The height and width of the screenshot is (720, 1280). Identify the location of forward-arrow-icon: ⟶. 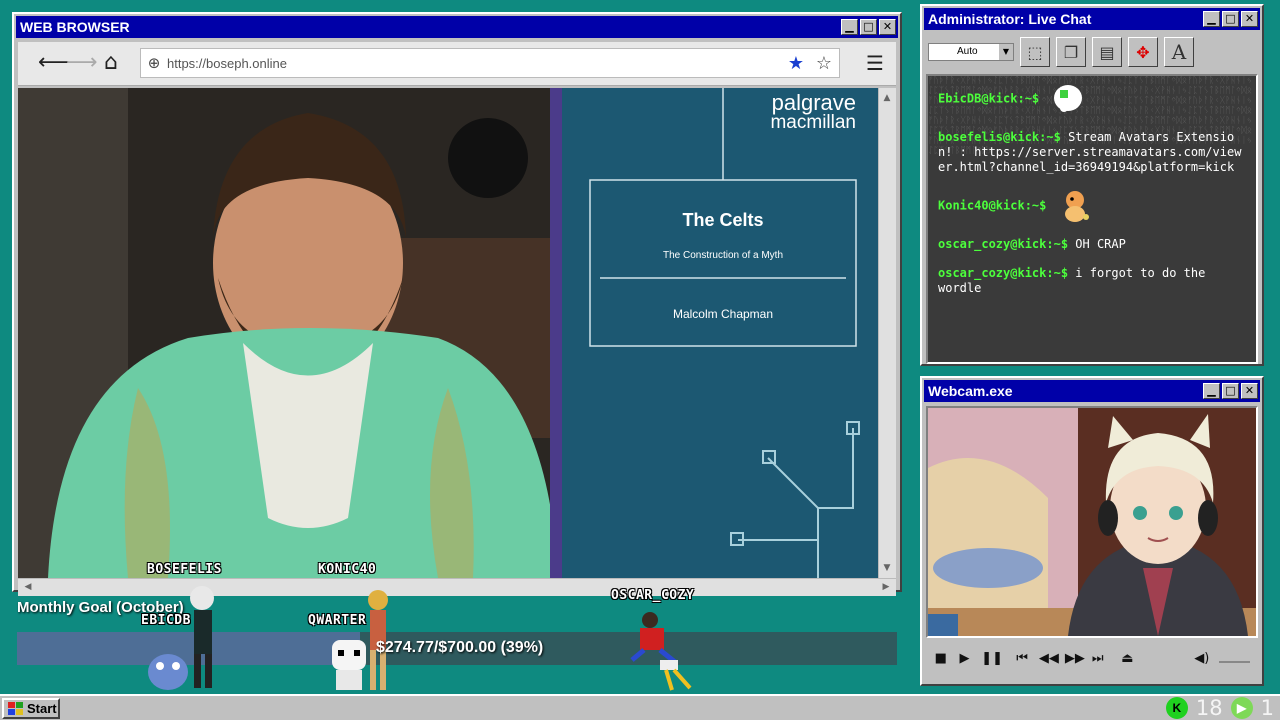
(82, 63).